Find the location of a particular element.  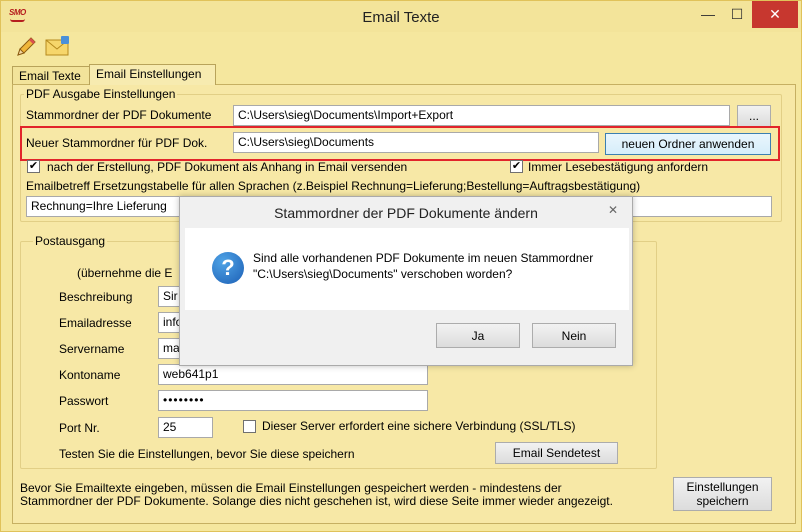

question-icon: ? is located at coordinates (228, 268).